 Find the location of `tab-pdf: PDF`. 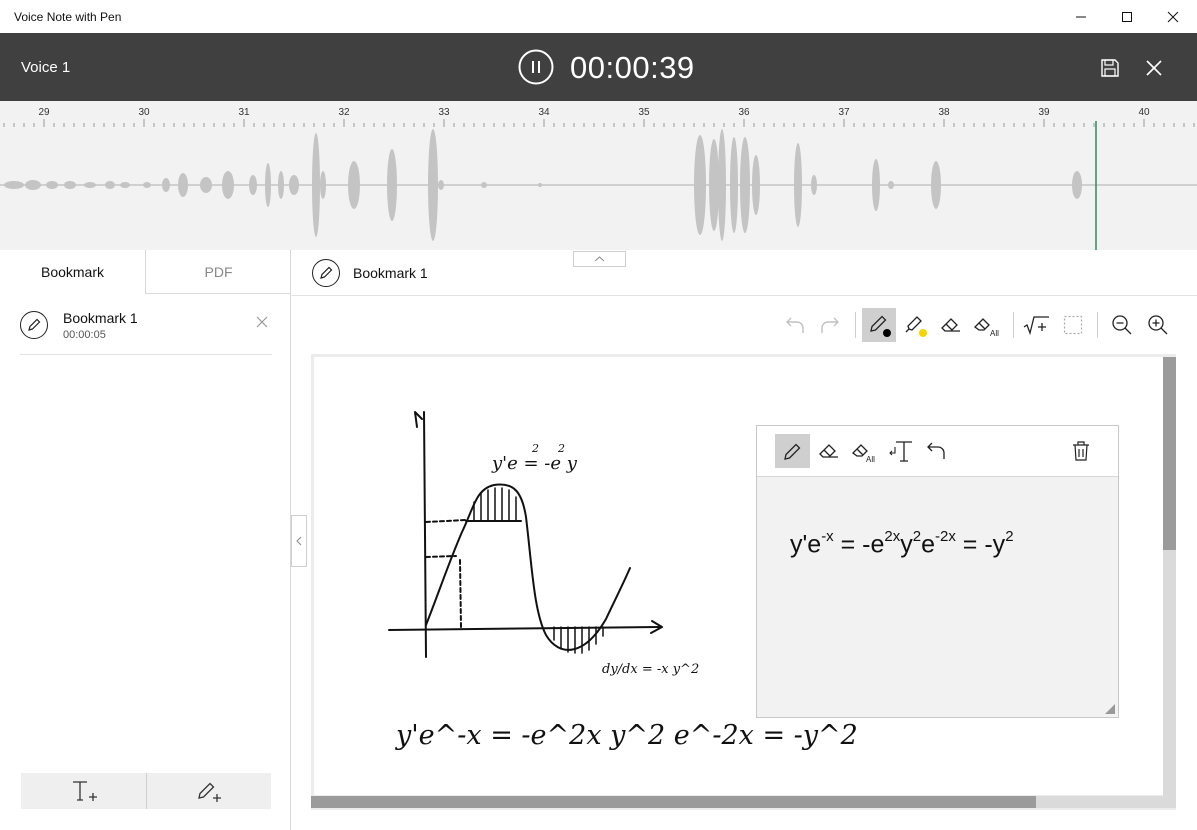

tab-pdf: PDF is located at coordinates (218, 272).